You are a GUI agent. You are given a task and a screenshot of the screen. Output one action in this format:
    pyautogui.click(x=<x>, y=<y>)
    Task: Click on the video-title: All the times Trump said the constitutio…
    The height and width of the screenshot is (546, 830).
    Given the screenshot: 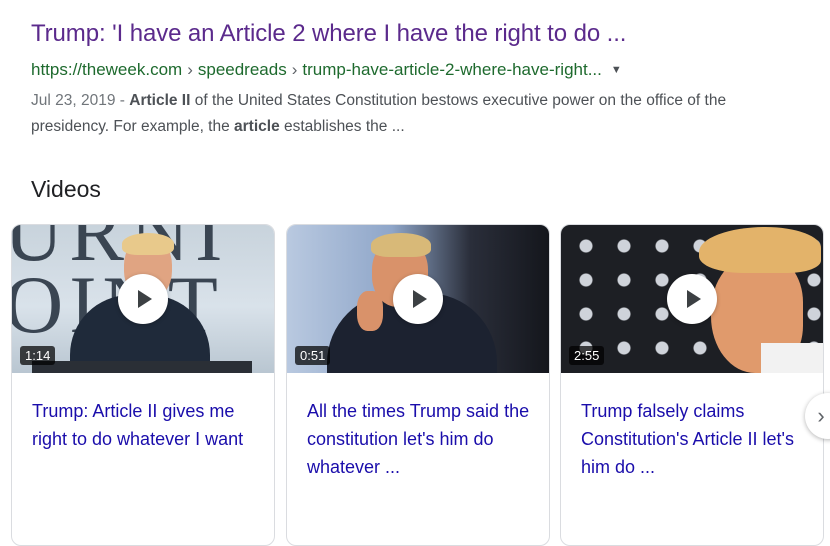 What is the action you would take?
    pyautogui.click(x=422, y=439)
    